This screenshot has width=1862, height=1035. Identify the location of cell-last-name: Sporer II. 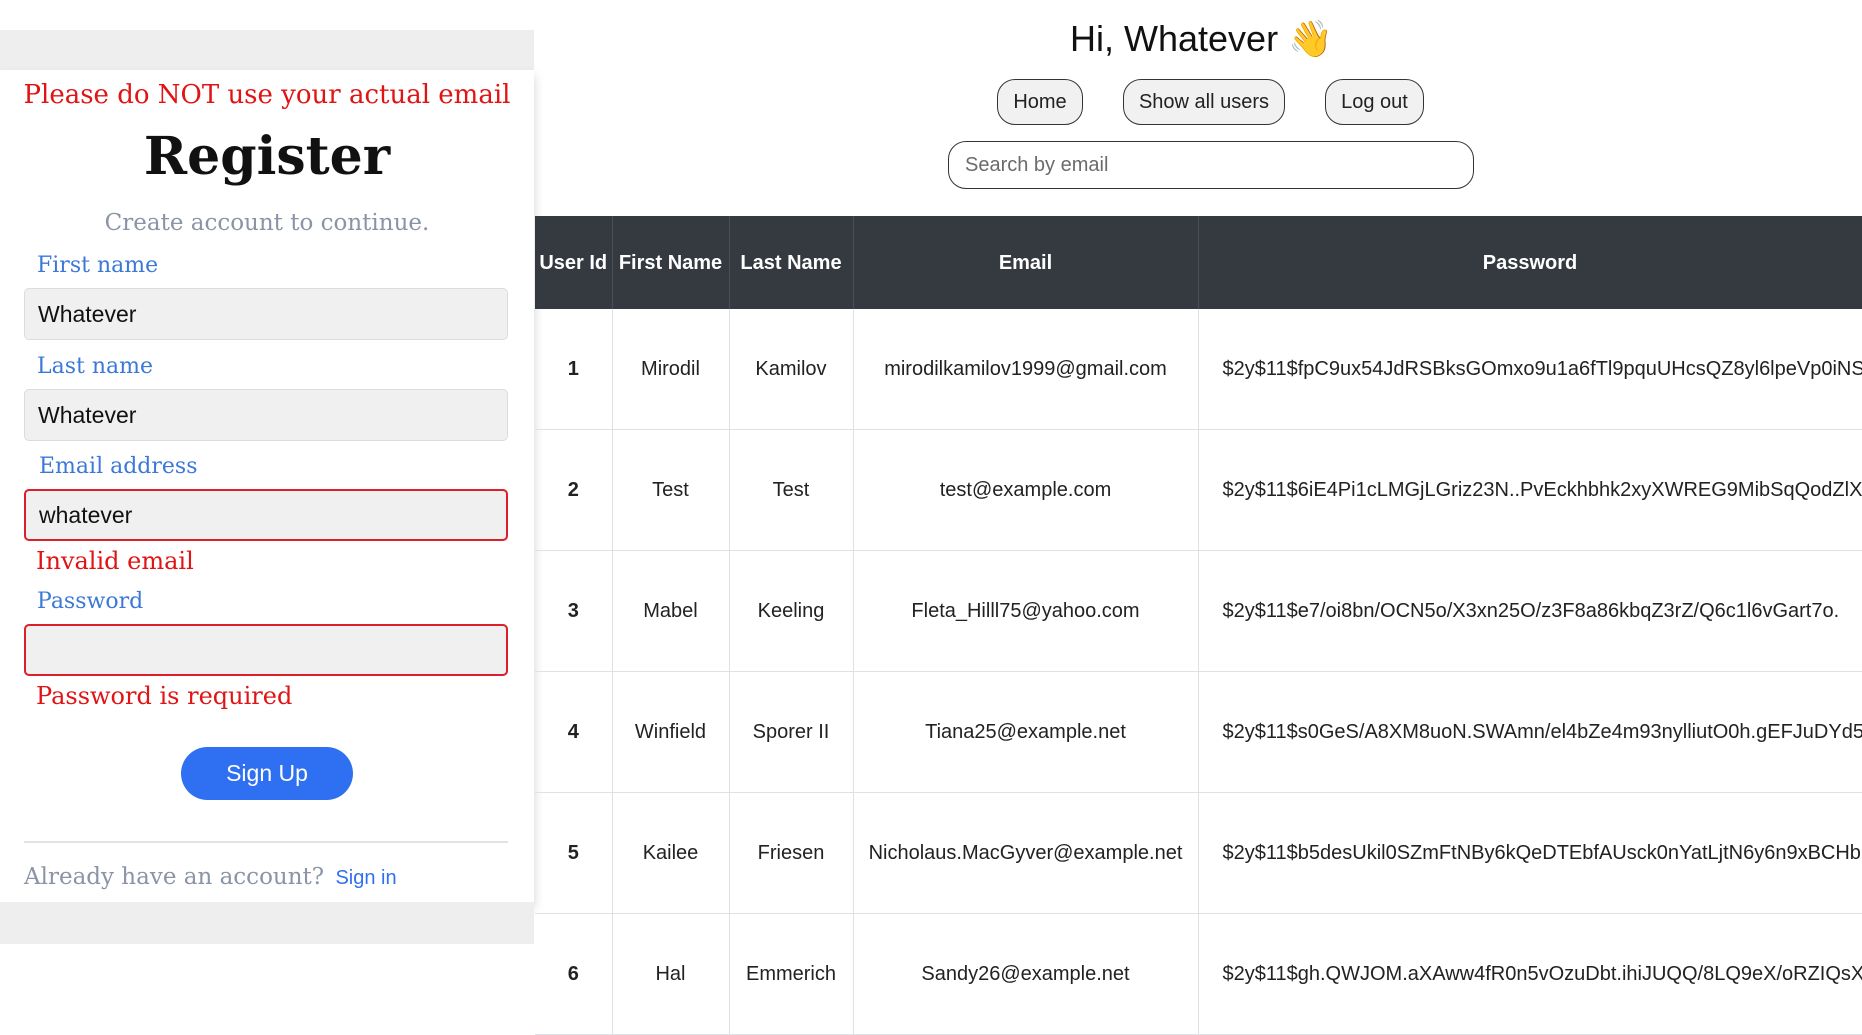
(791, 732).